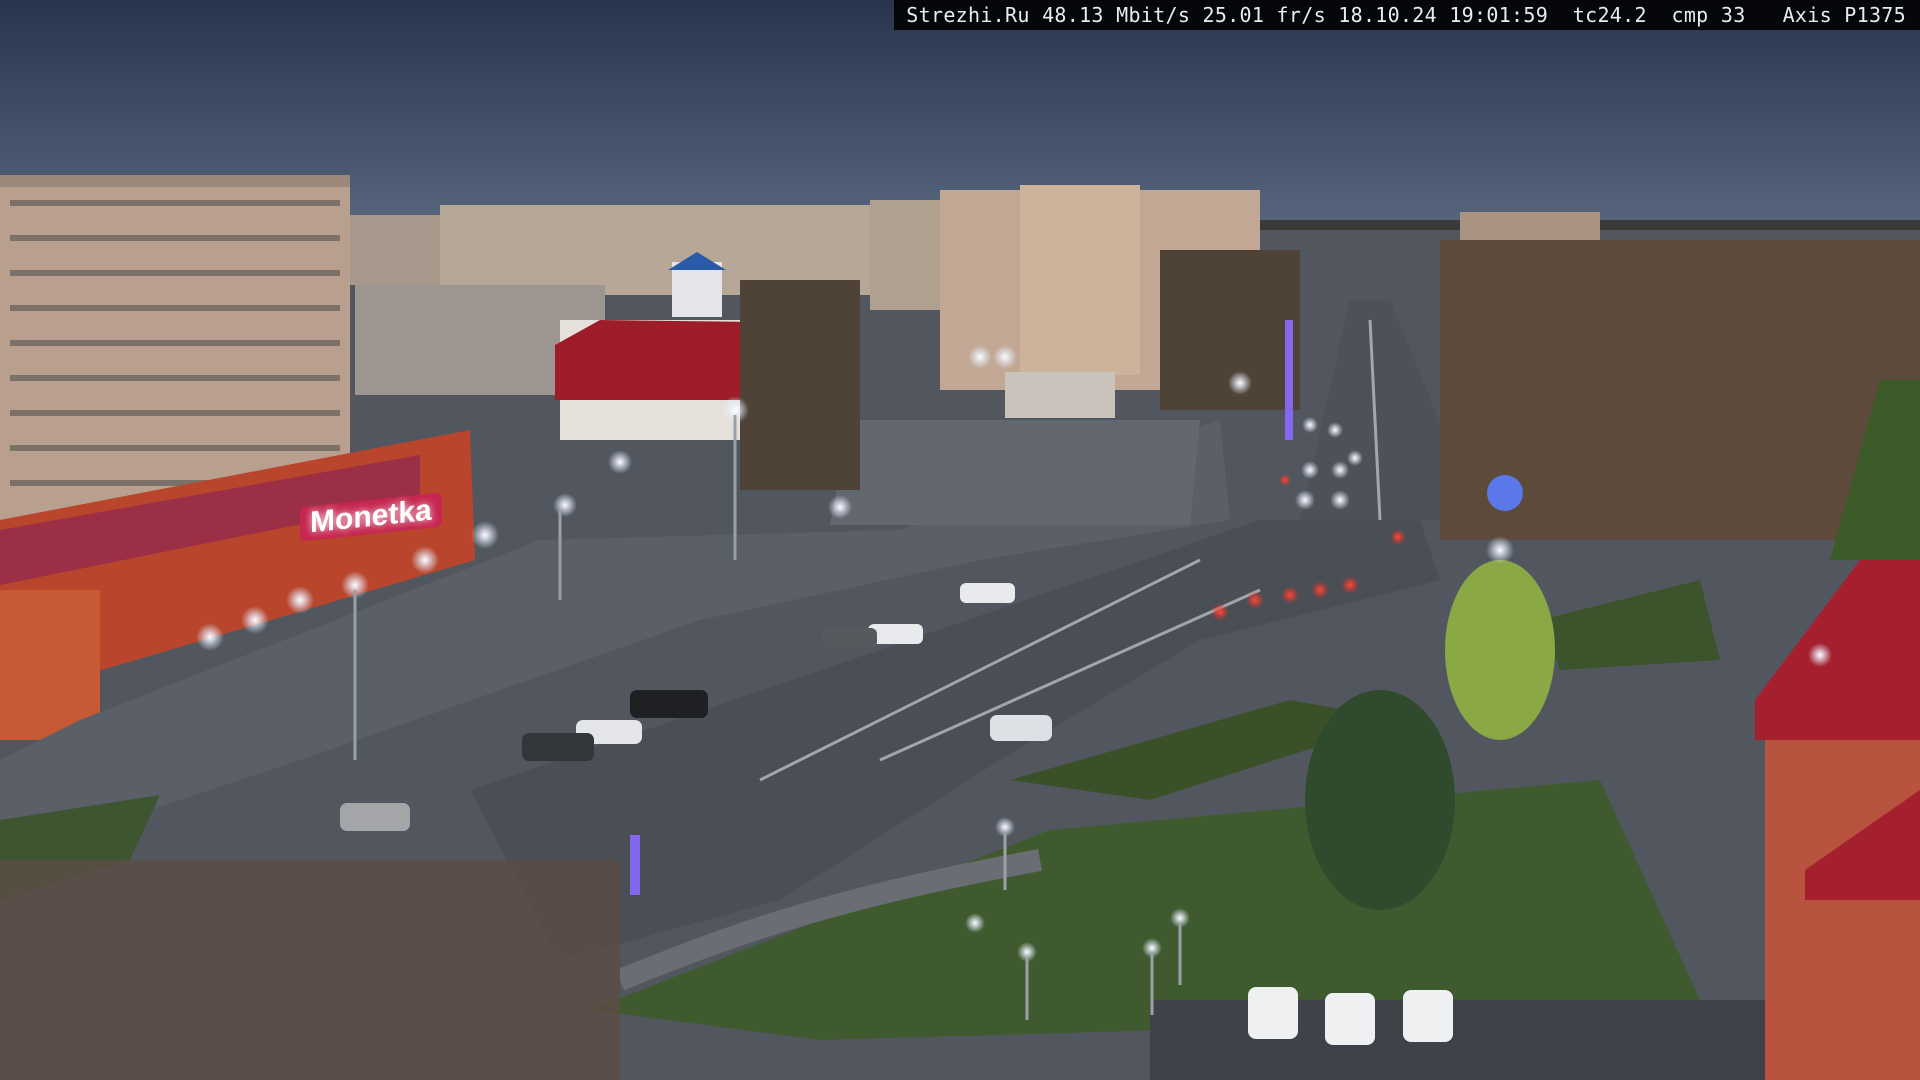 This screenshot has width=1920, height=1080. I want to click on upper-plaza, so click(1015, 472).